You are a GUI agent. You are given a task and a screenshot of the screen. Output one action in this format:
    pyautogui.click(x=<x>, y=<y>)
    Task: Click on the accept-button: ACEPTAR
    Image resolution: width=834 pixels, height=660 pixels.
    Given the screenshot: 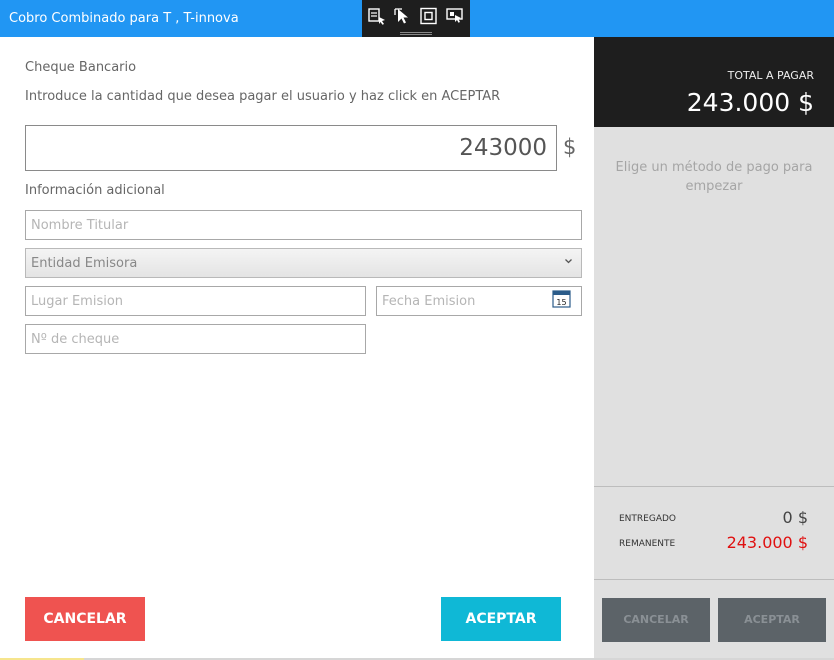 What is the action you would take?
    pyautogui.click(x=501, y=619)
    